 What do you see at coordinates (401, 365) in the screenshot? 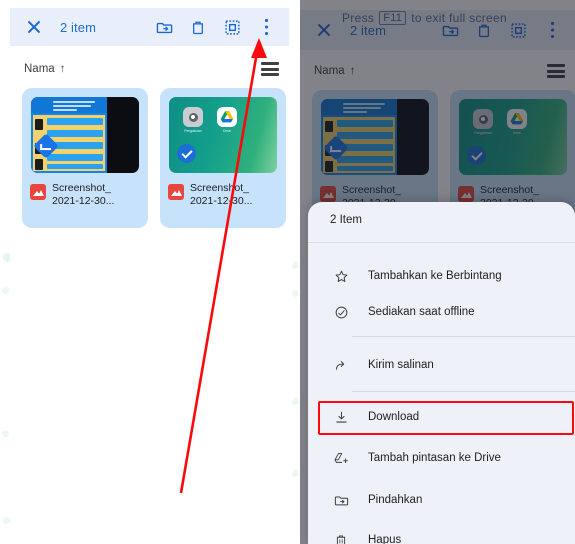
I see `menu-item-label: Kirim salinan` at bounding box center [401, 365].